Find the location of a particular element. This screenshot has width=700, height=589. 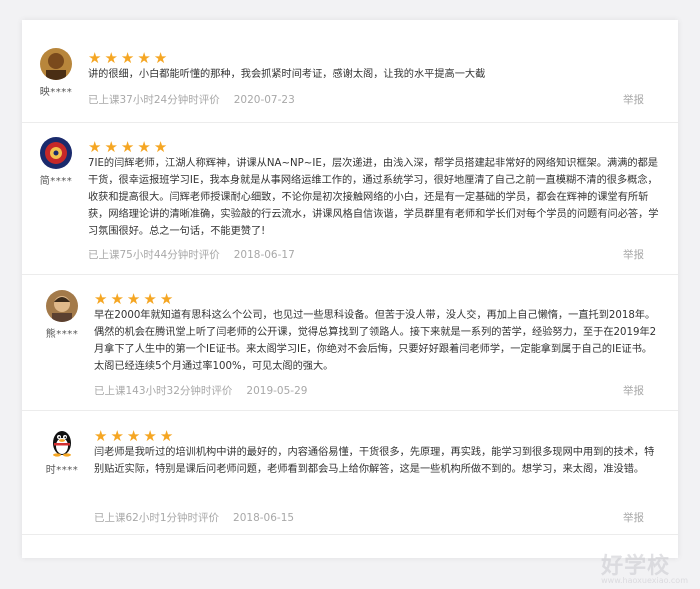

review-meta: 已上课75小时44分钟时评价 2018-06-17 is located at coordinates (191, 254).